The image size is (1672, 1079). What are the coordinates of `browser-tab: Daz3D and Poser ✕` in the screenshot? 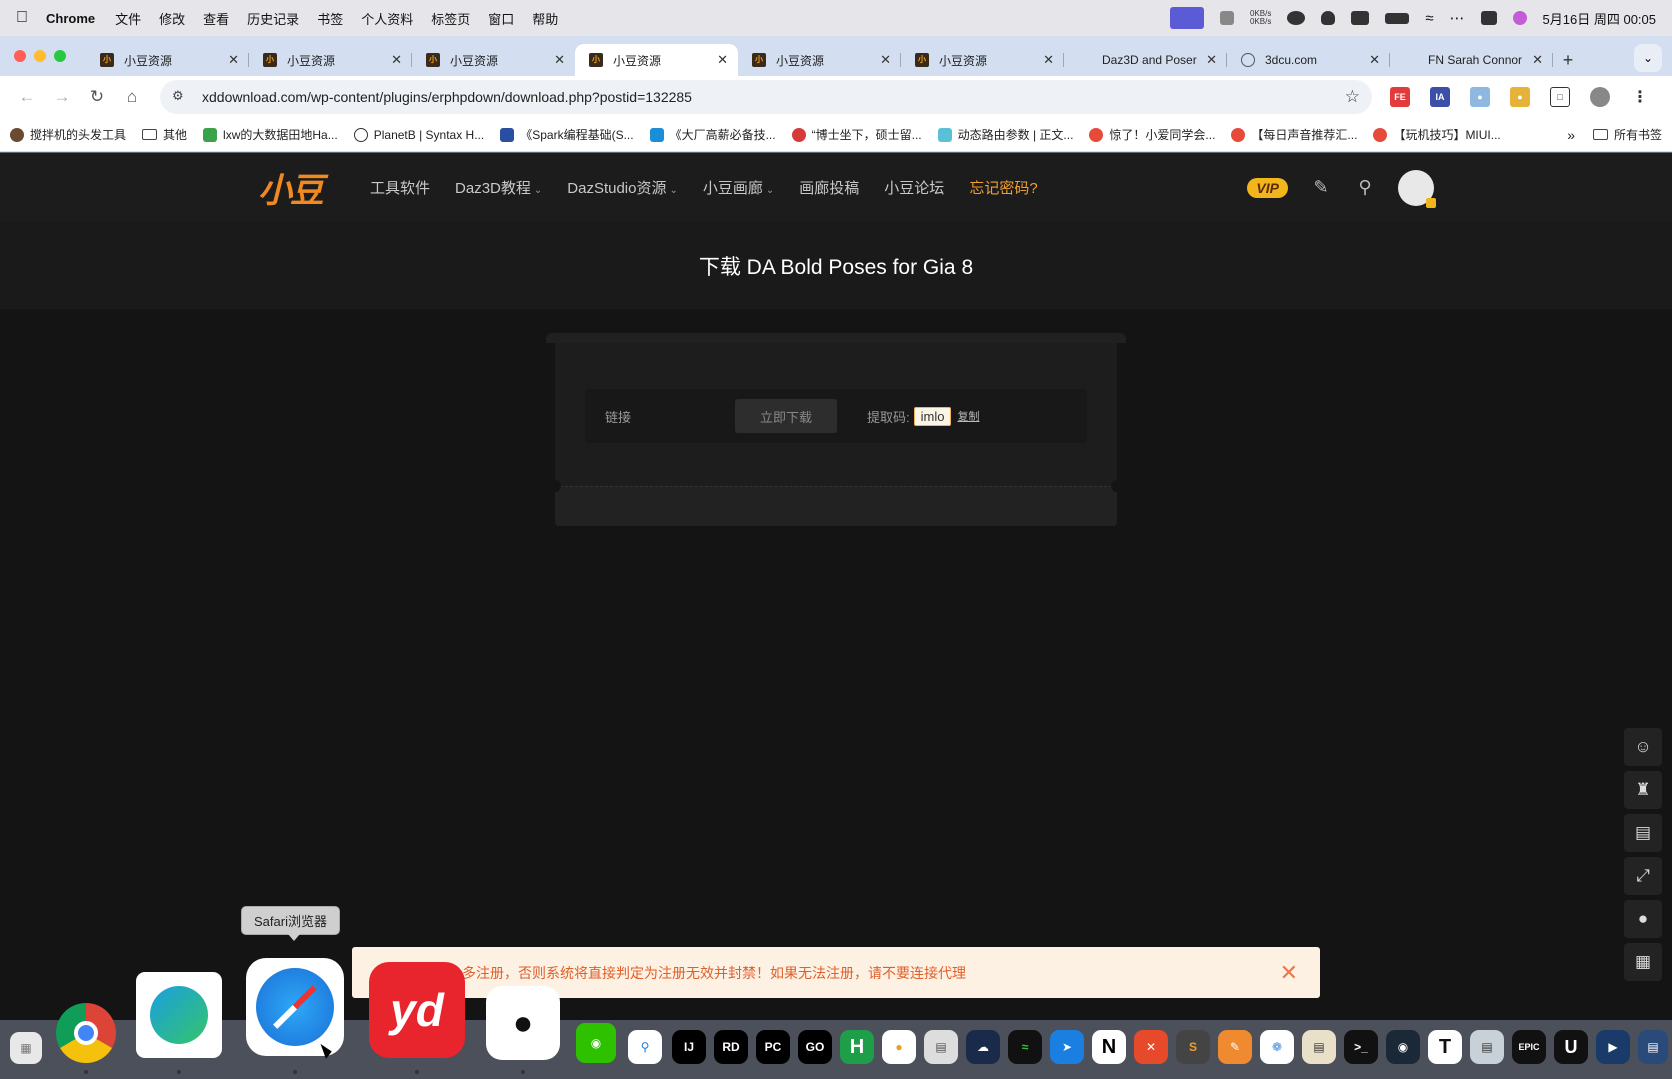 It's located at (1145, 60).